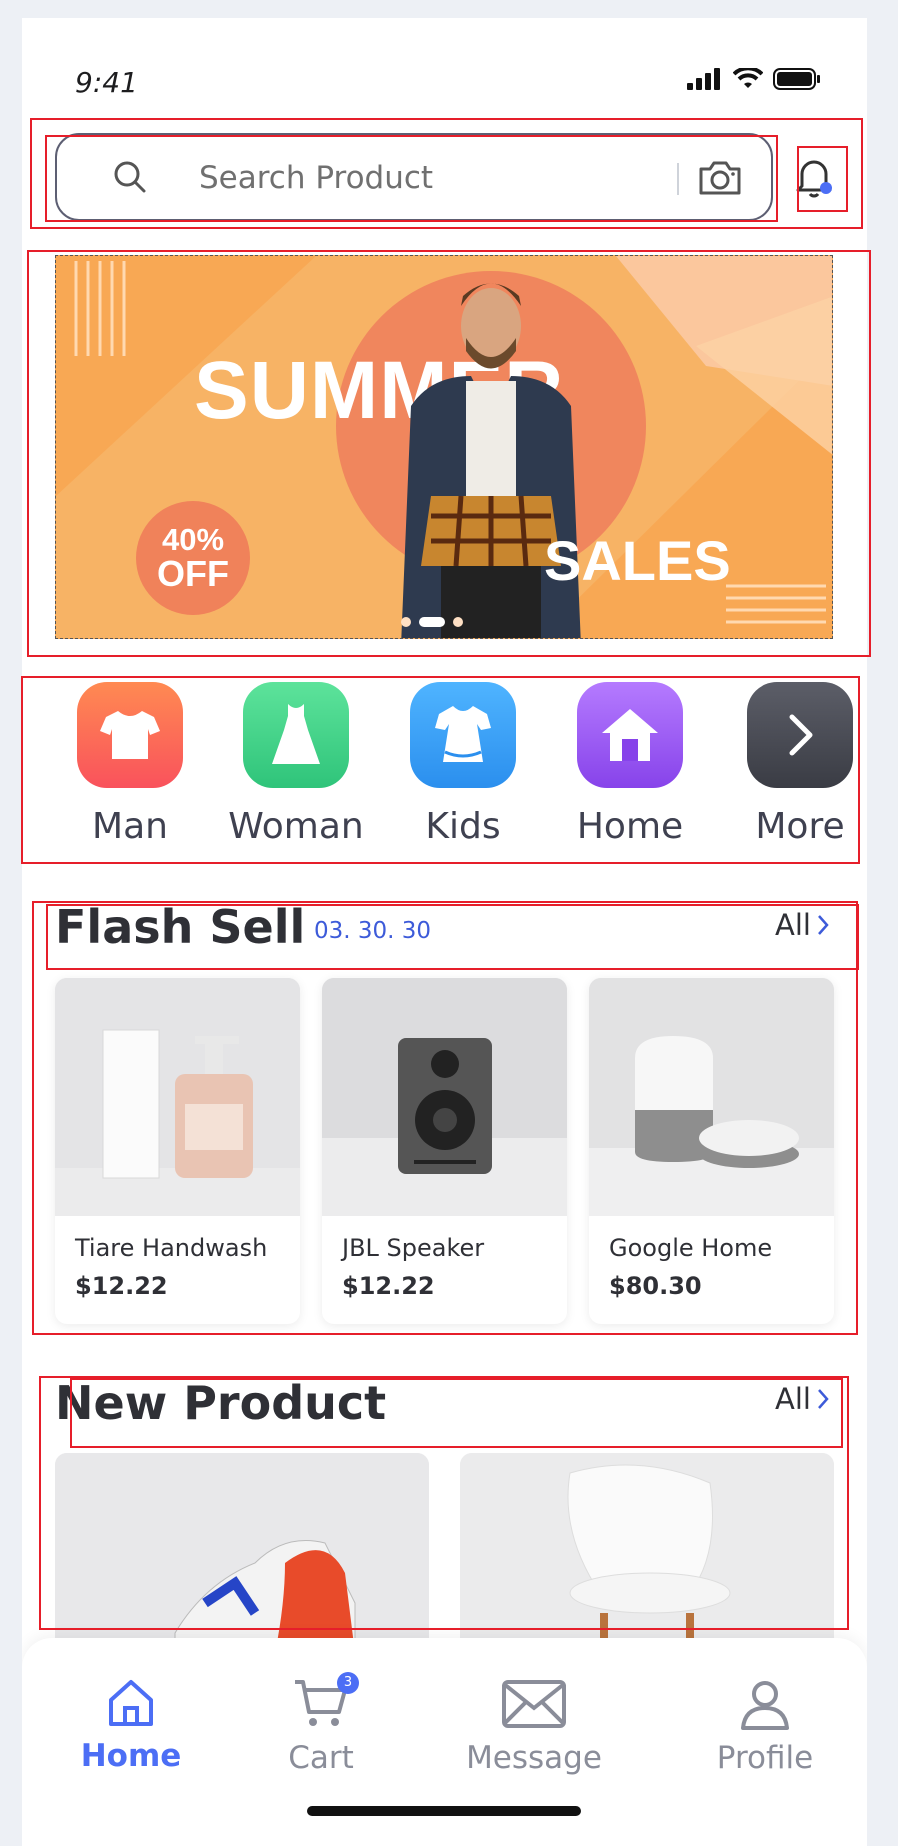 This screenshot has width=898, height=1846. I want to click on banner-subtitle: SALES, so click(637, 560).